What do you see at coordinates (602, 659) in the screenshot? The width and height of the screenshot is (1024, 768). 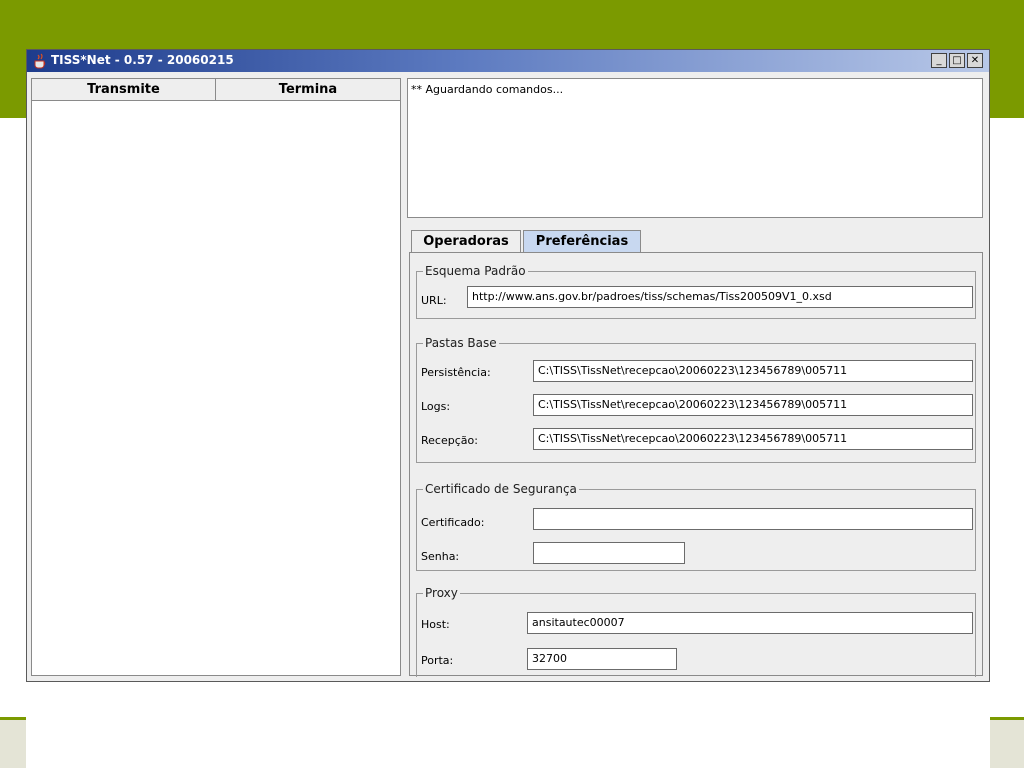 I see `porta-field: 32700` at bounding box center [602, 659].